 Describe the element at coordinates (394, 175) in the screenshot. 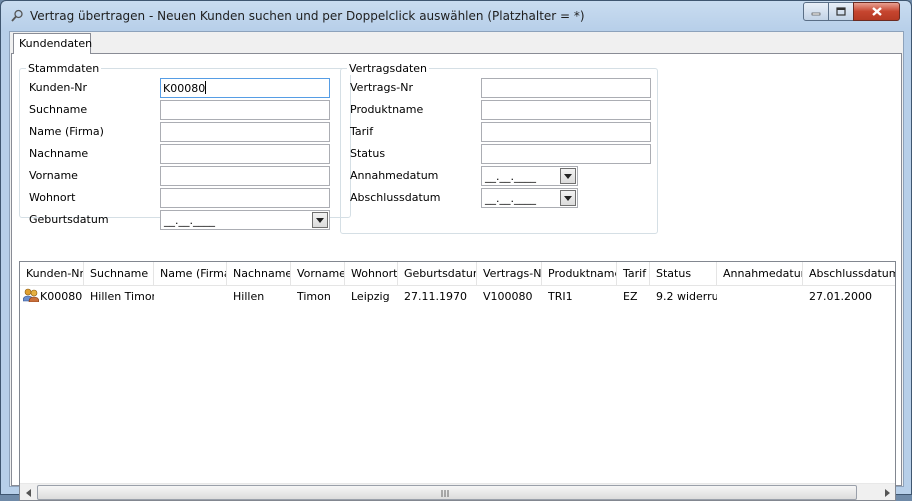

I see `annahmedatum-label: Annahmedatum` at that location.